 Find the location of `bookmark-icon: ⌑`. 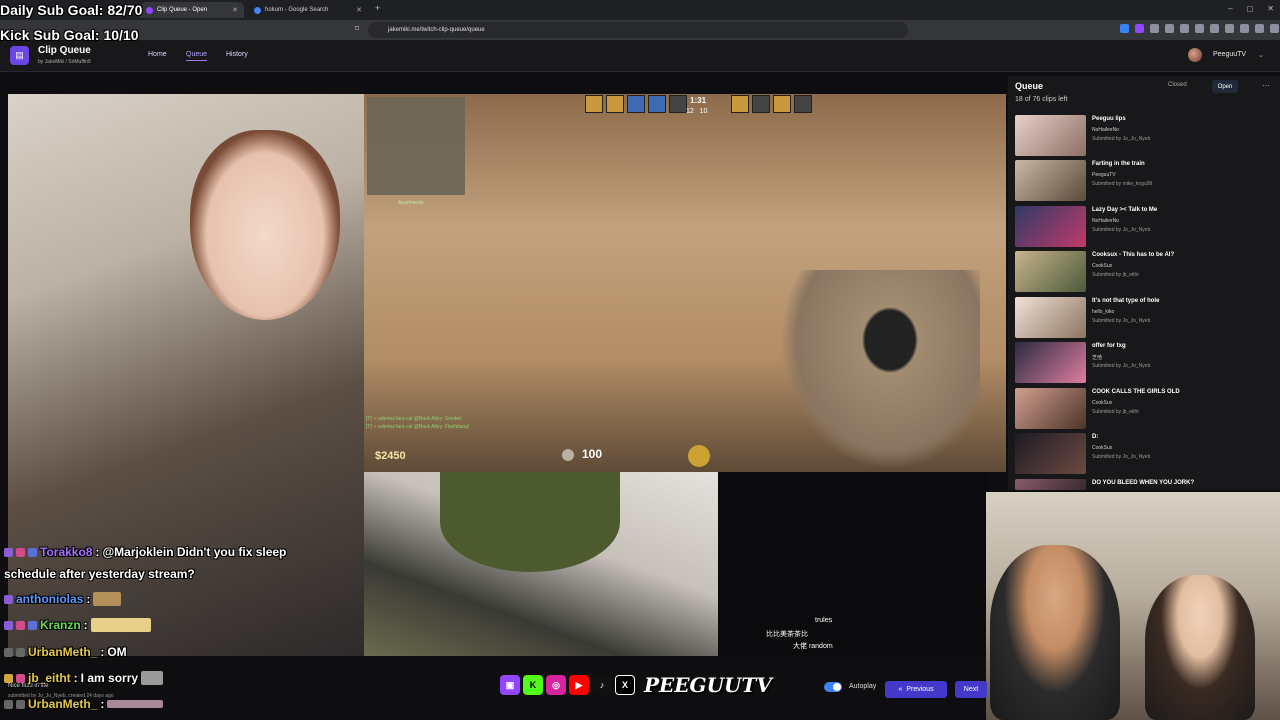

bookmark-icon: ⌑ is located at coordinates (357, 28).